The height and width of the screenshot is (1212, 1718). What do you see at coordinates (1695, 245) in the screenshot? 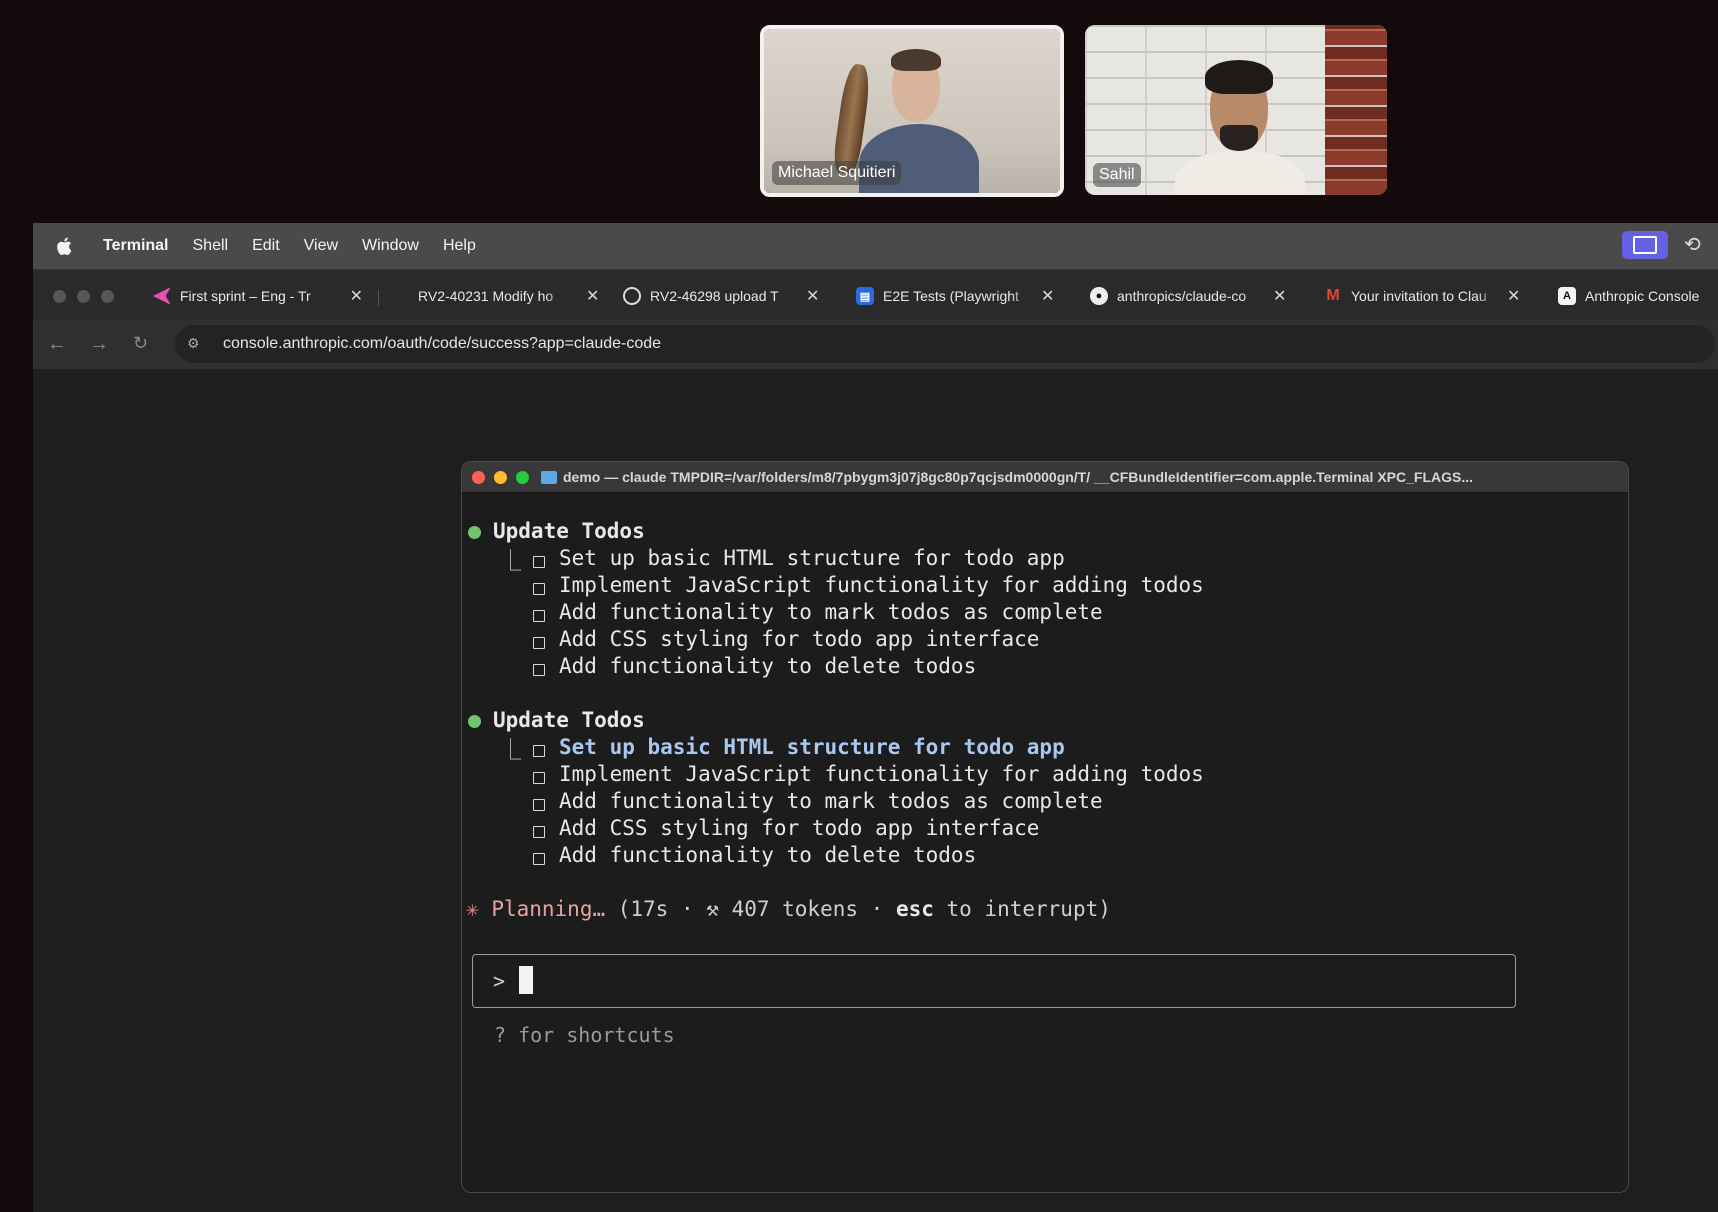
I see `control-center-icon: ⟲` at bounding box center [1695, 245].